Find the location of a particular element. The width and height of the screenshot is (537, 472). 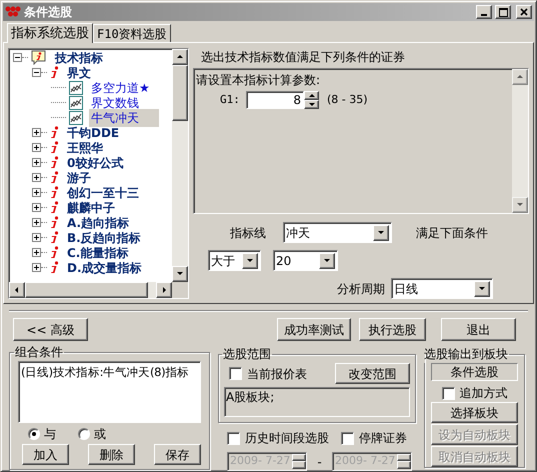

tree-item: 千钧DDE is located at coordinates (93, 133).